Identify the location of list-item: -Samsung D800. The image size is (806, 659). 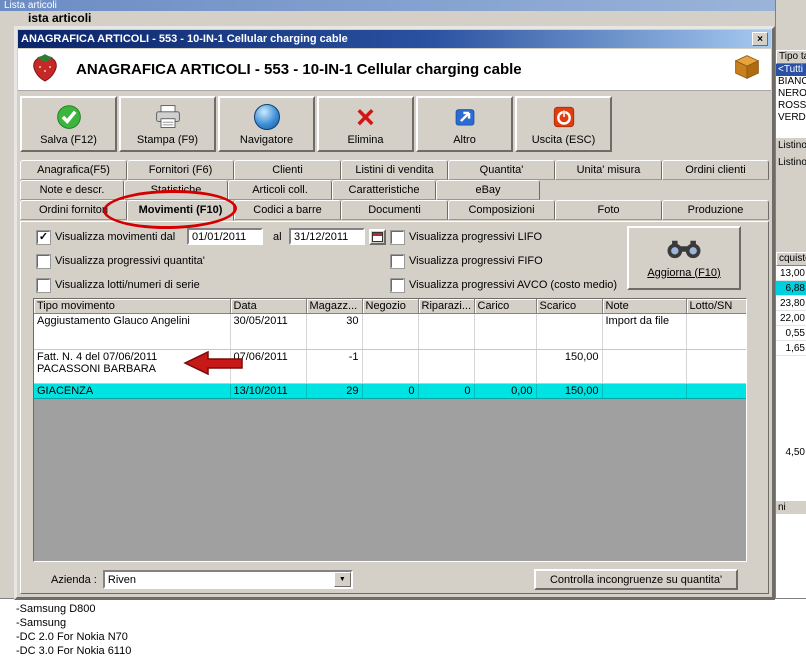
(411, 609).